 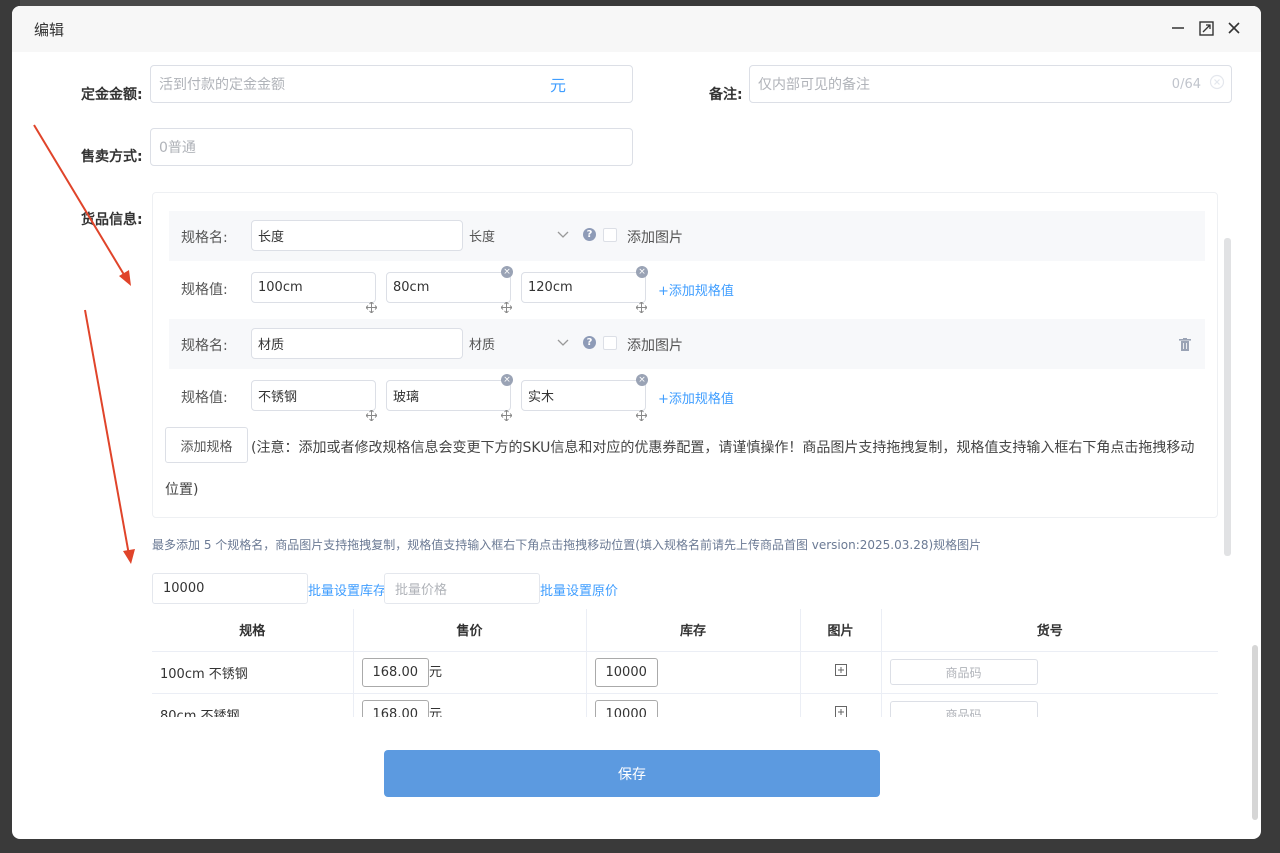 What do you see at coordinates (579, 589) in the screenshot?
I see `batch-price-link: 批量设置原价` at bounding box center [579, 589].